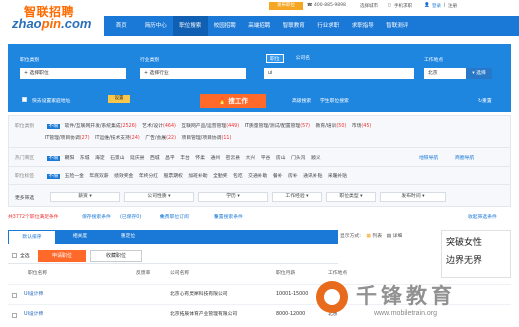  What do you see at coordinates (24, 99) in the screenshot?
I see `home-address-checkbox` at bounding box center [24, 99].